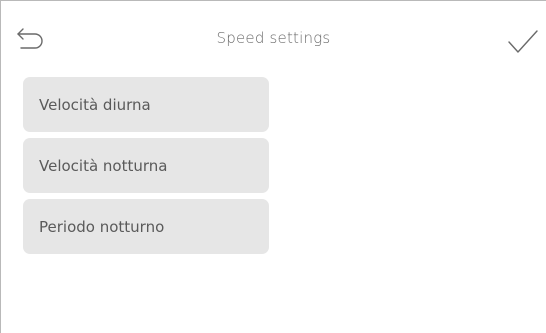 This screenshot has width=546, height=333. I want to click on menu-item-day-speed: Velocità diurna, so click(146, 104).